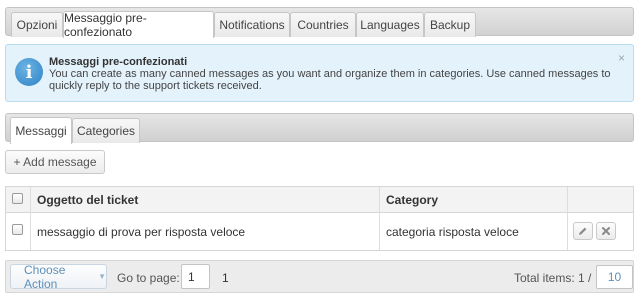  I want to click on choose-action-dropdown: Choose Action ▼, so click(58, 276).